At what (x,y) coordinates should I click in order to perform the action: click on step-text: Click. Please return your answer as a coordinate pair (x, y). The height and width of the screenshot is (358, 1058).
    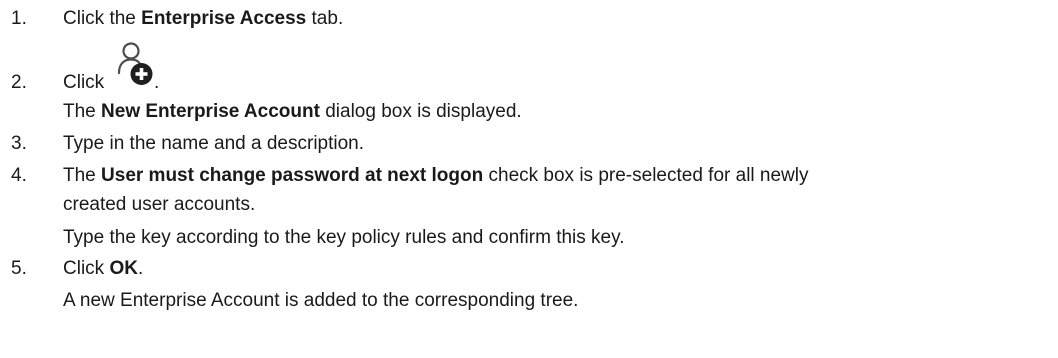
    Looking at the image, I should click on (83, 83).